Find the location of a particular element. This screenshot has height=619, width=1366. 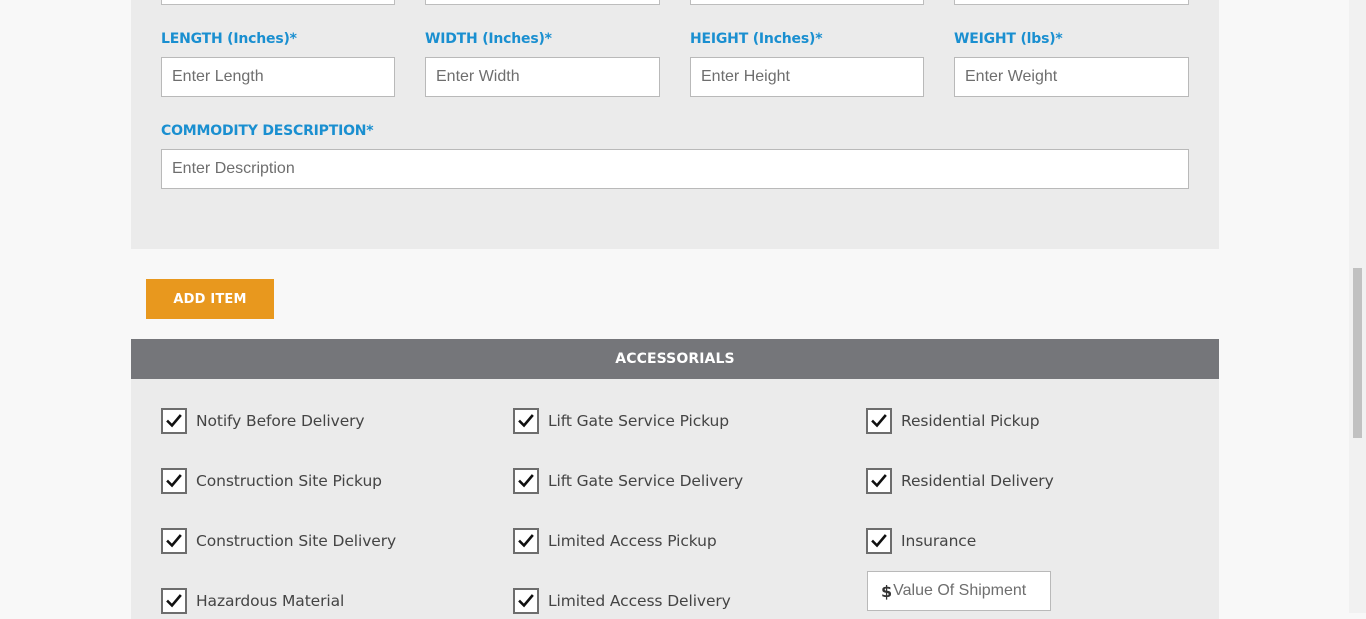

length-input is located at coordinates (278, 77).